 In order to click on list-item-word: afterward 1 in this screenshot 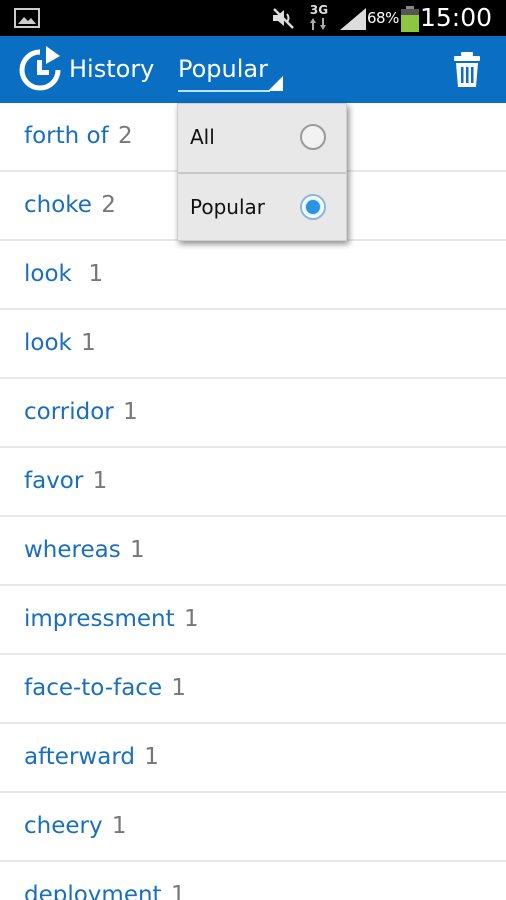, I will do `click(91, 757)`.